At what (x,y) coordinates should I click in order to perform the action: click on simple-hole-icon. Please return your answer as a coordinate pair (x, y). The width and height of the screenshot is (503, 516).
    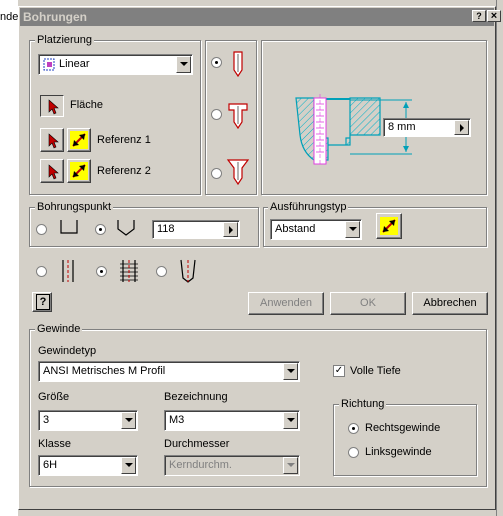
    Looking at the image, I should click on (68, 271).